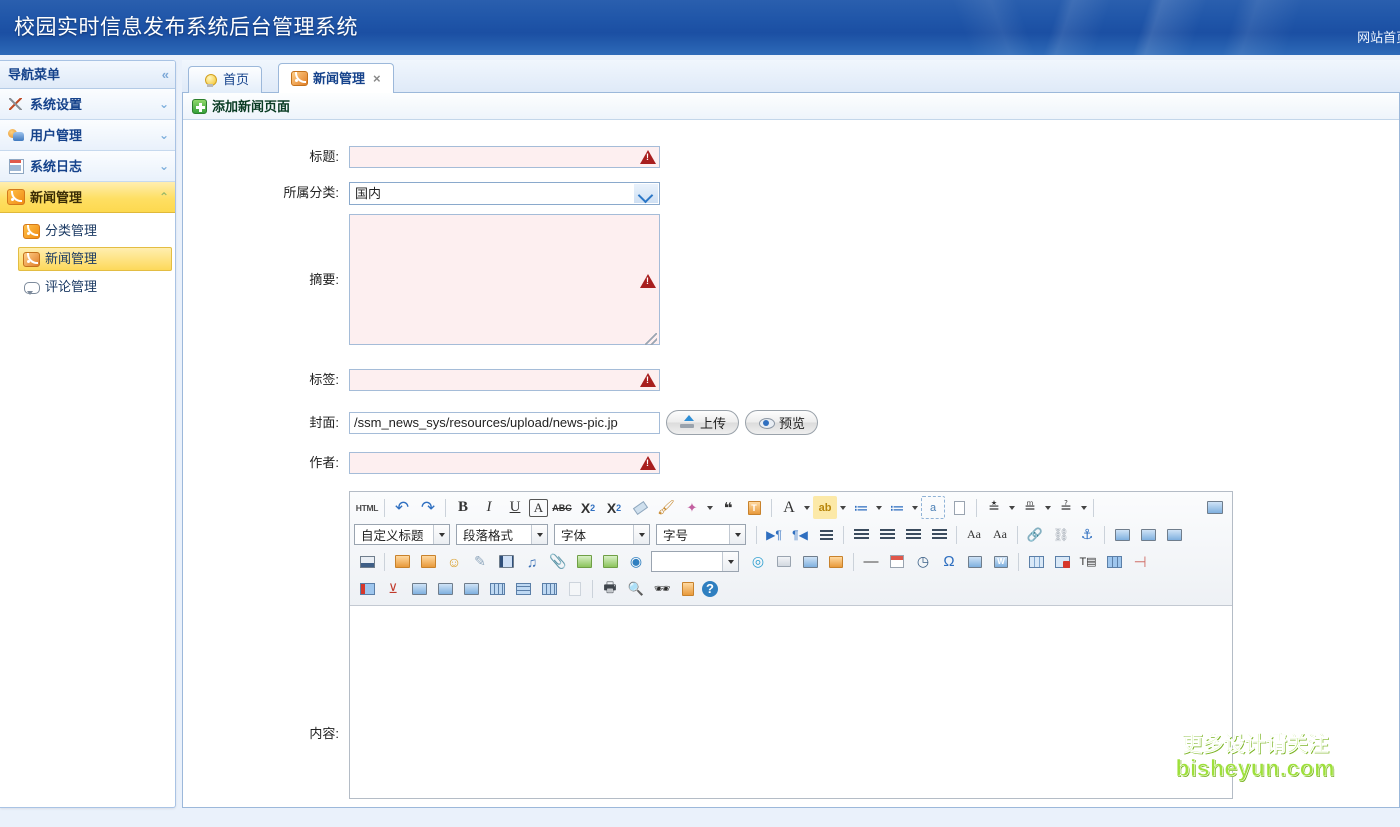  Describe the element at coordinates (758, 561) in the screenshot. I see `webapp-icon: ◎` at that location.